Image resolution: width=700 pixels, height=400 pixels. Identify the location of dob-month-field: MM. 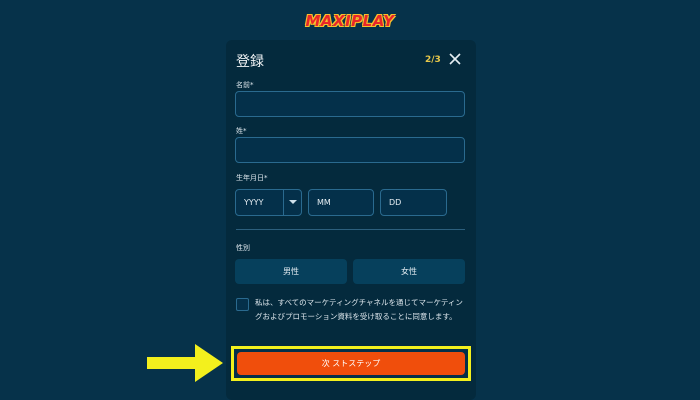
(341, 202).